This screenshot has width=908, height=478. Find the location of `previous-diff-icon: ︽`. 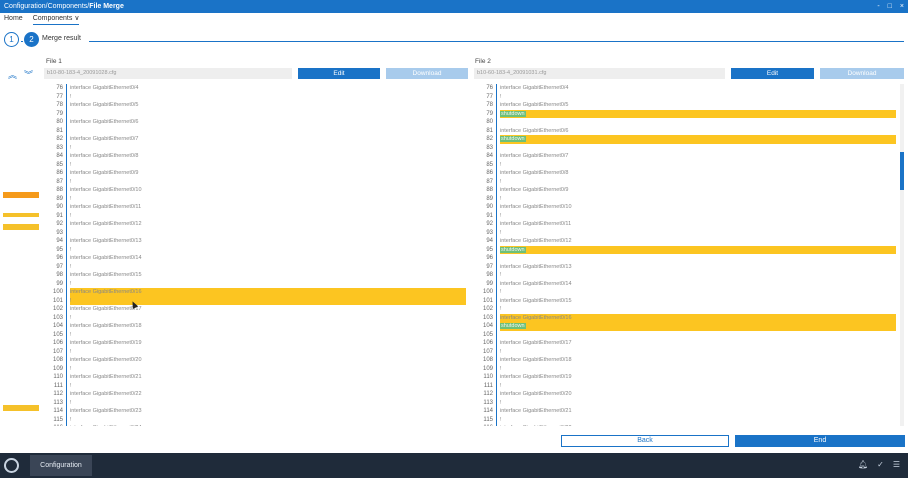

previous-diff-icon: ︽ is located at coordinates (12, 74).